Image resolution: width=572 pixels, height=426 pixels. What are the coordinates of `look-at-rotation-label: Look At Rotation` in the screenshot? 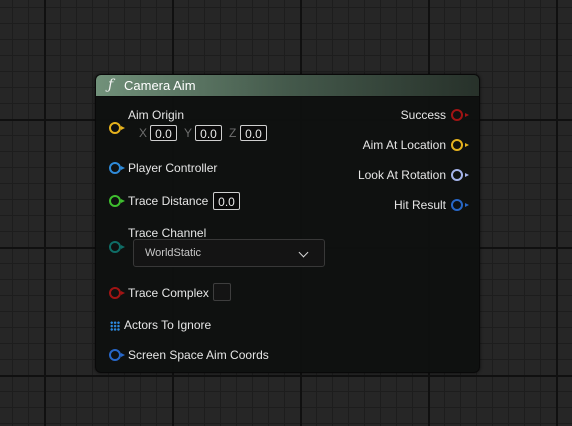 It's located at (401, 175).